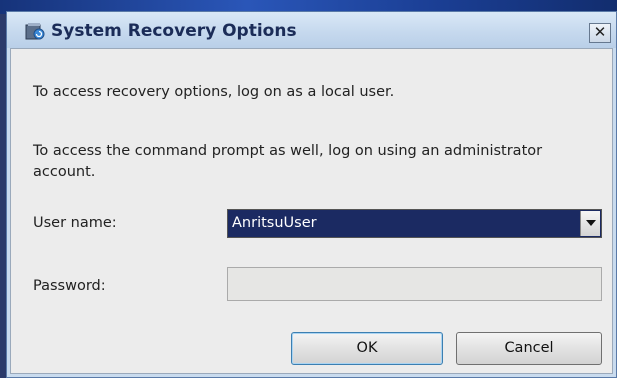 The width and height of the screenshot is (617, 378). Describe the element at coordinates (311, 30) in the screenshot. I see `title-bar: System Recovery Options ✕` at that location.